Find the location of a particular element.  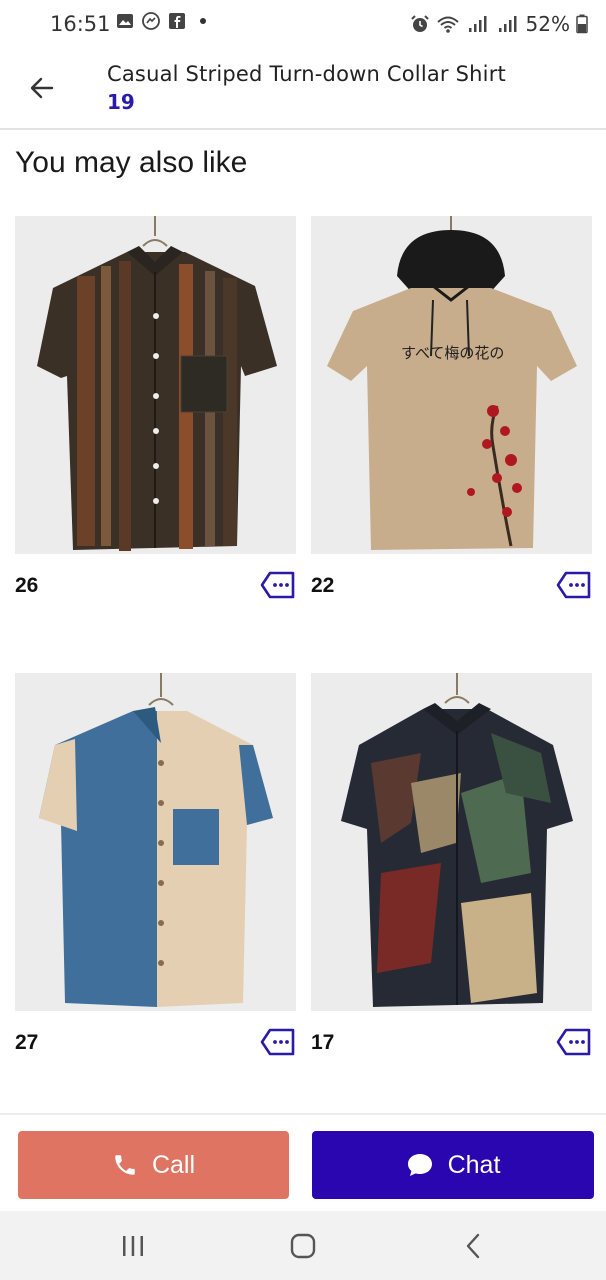

nav-back-button is located at coordinates (473, 1246).